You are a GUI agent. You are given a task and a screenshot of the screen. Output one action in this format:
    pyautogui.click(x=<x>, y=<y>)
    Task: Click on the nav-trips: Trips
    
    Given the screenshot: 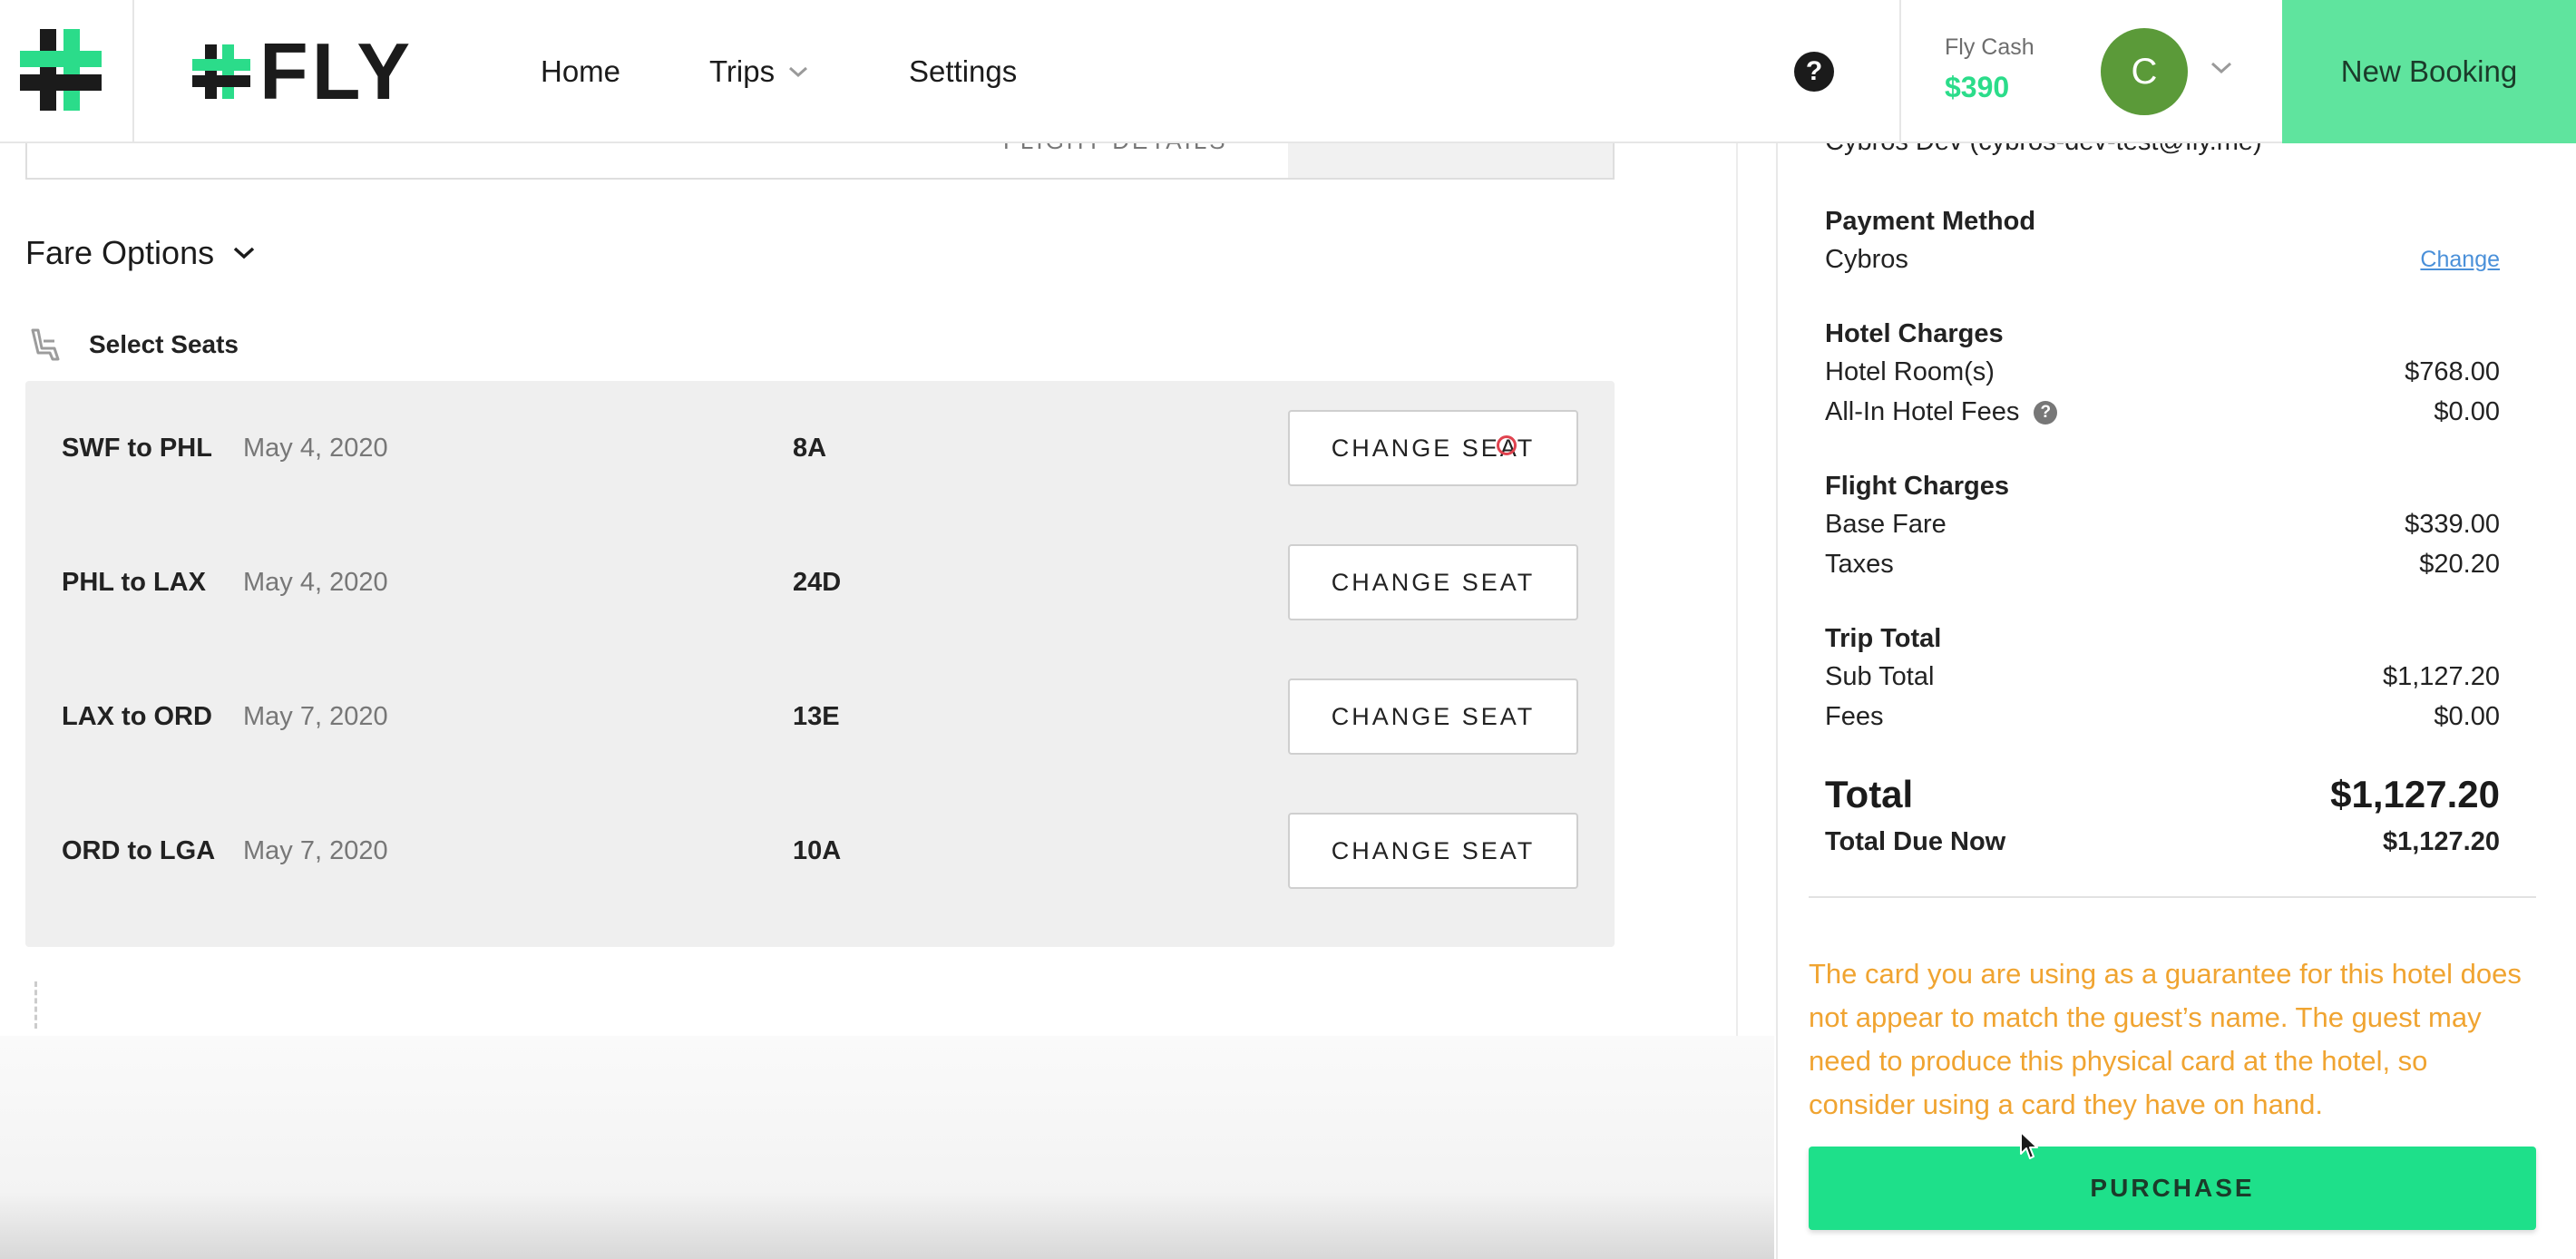 What is the action you would take?
    pyautogui.click(x=759, y=71)
    